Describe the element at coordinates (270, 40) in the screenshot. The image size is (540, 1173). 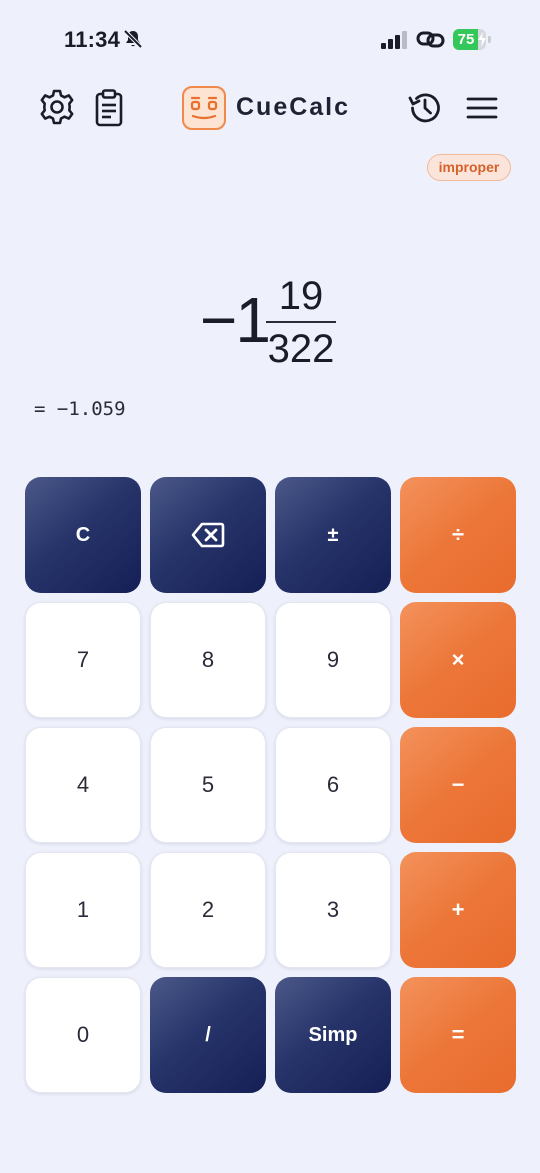
I see `status-bar: 11:34 75` at that location.